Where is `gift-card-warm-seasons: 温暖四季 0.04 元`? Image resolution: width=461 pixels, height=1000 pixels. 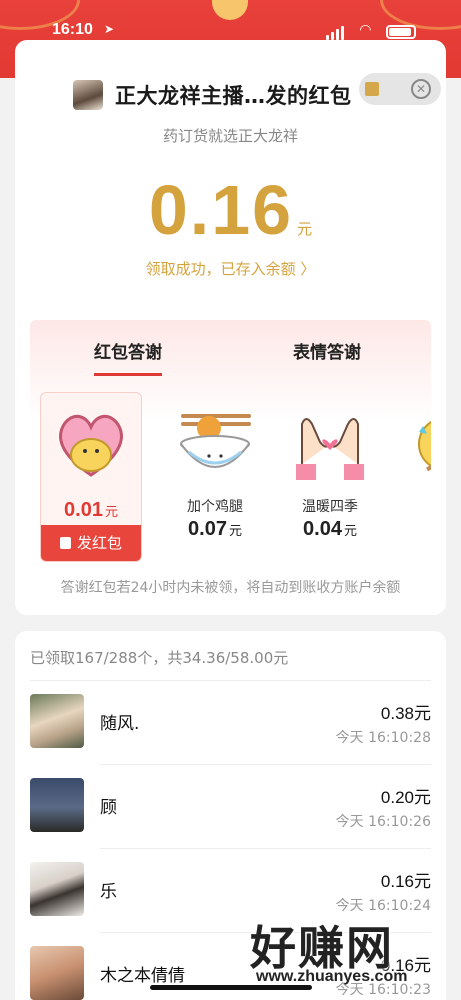 gift-card-warm-seasons: 温暖四季 0.04 元 is located at coordinates (330, 477).